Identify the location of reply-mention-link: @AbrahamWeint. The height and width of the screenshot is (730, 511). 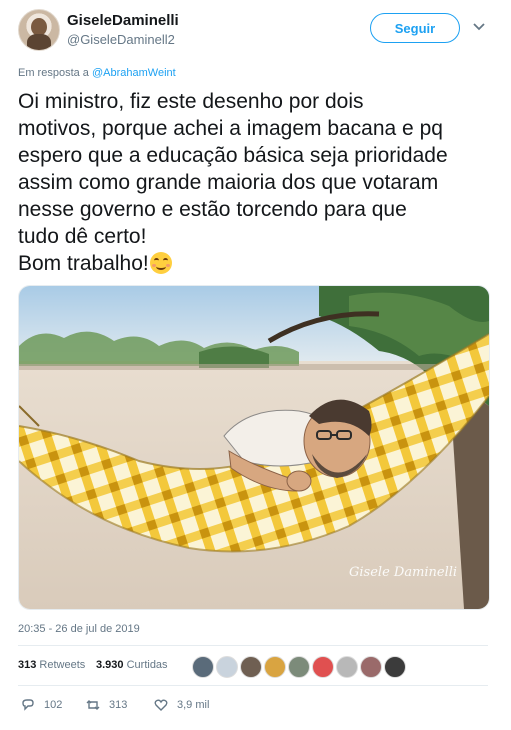
(134, 73).